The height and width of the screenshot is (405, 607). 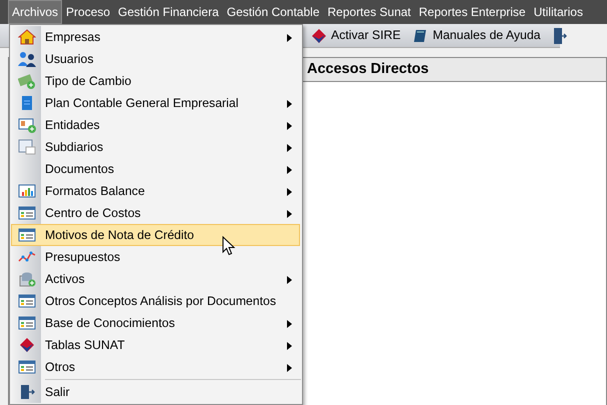 I want to click on book-icon, so click(x=420, y=36).